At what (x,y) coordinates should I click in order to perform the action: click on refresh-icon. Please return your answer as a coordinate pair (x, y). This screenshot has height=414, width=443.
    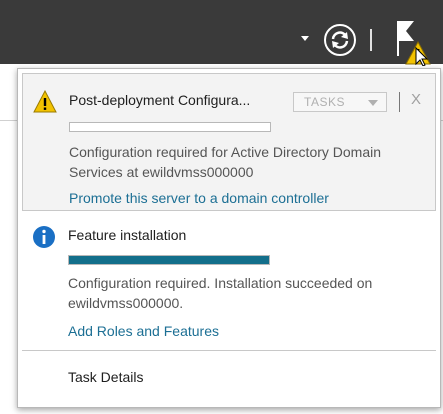
    Looking at the image, I should click on (340, 40).